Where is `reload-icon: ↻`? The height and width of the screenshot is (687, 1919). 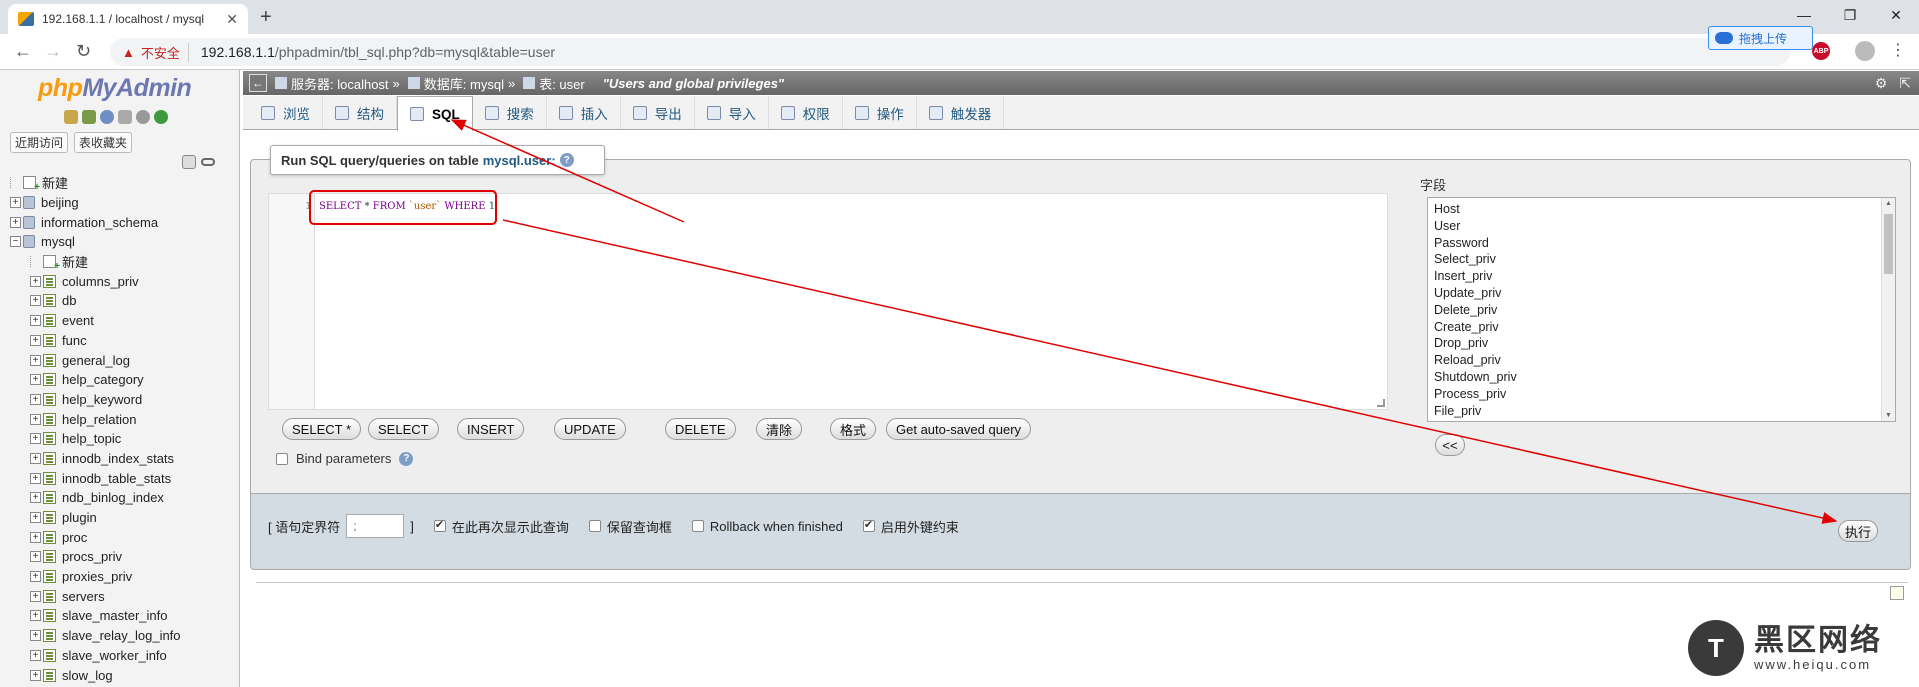
reload-icon: ↻ is located at coordinates (83, 51).